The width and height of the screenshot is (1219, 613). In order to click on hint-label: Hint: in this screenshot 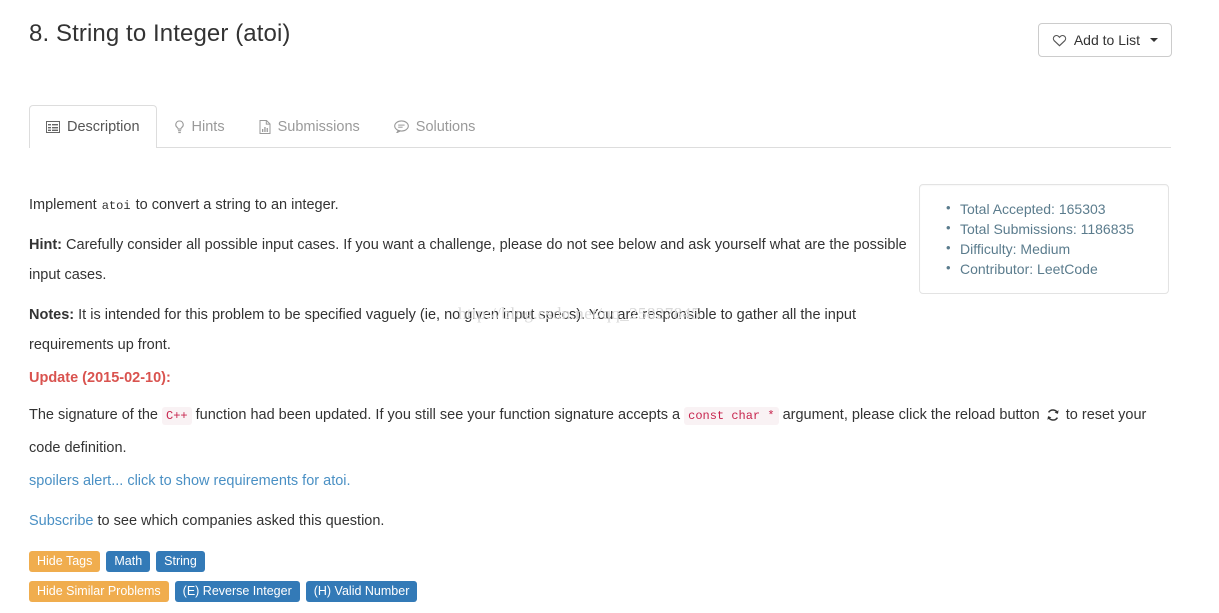, I will do `click(46, 245)`.